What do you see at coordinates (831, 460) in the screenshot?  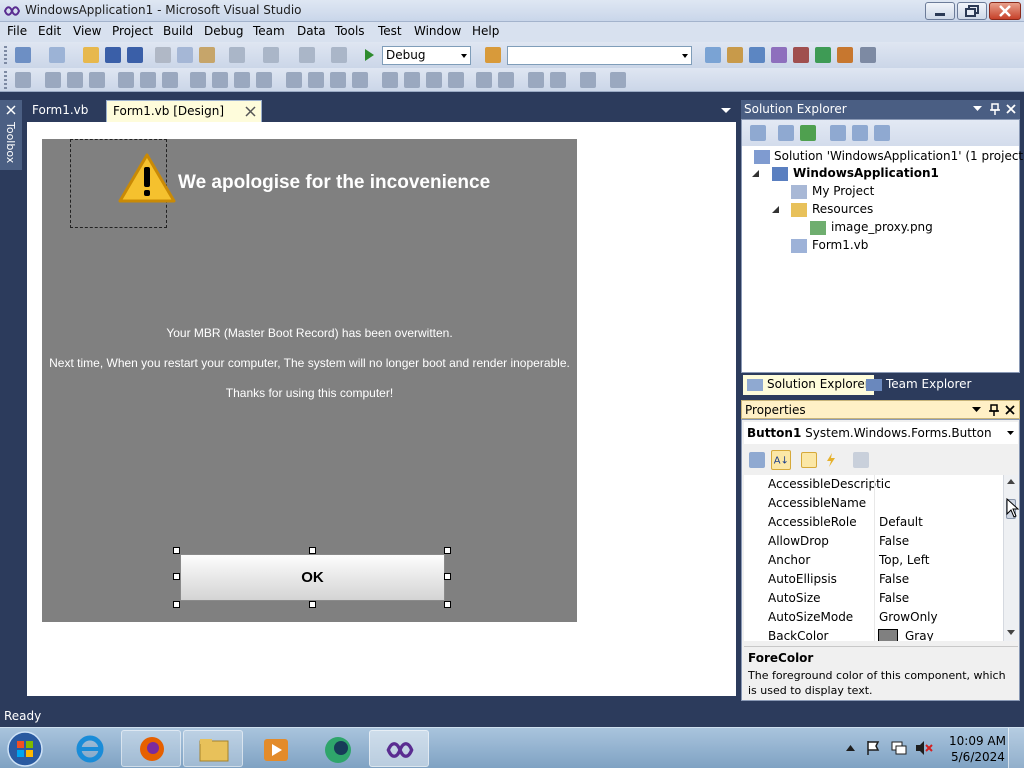 I see `events-icon` at bounding box center [831, 460].